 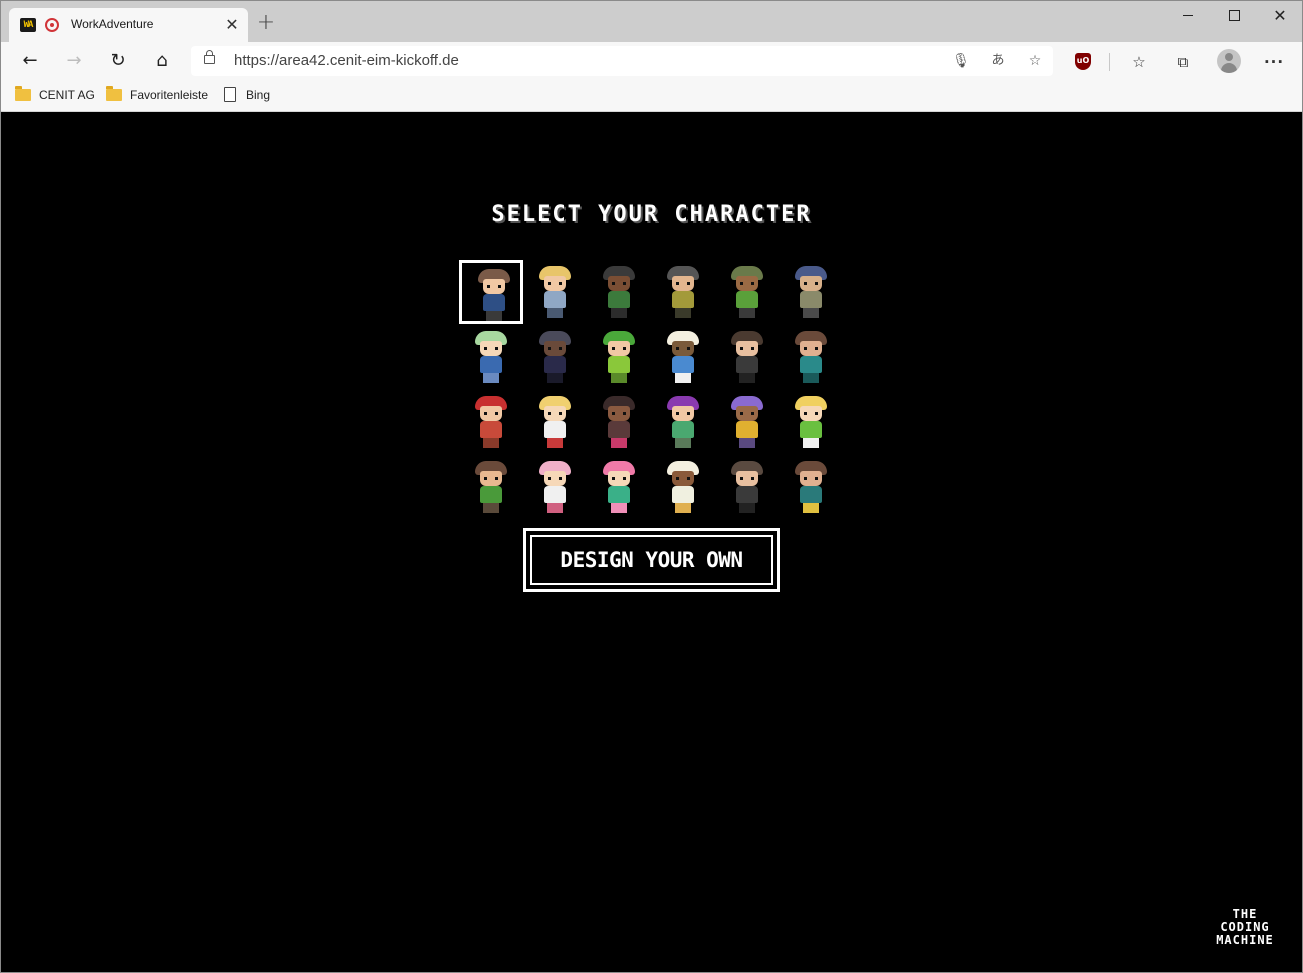 What do you see at coordinates (1234, 16) in the screenshot?
I see `maximize-button` at bounding box center [1234, 16].